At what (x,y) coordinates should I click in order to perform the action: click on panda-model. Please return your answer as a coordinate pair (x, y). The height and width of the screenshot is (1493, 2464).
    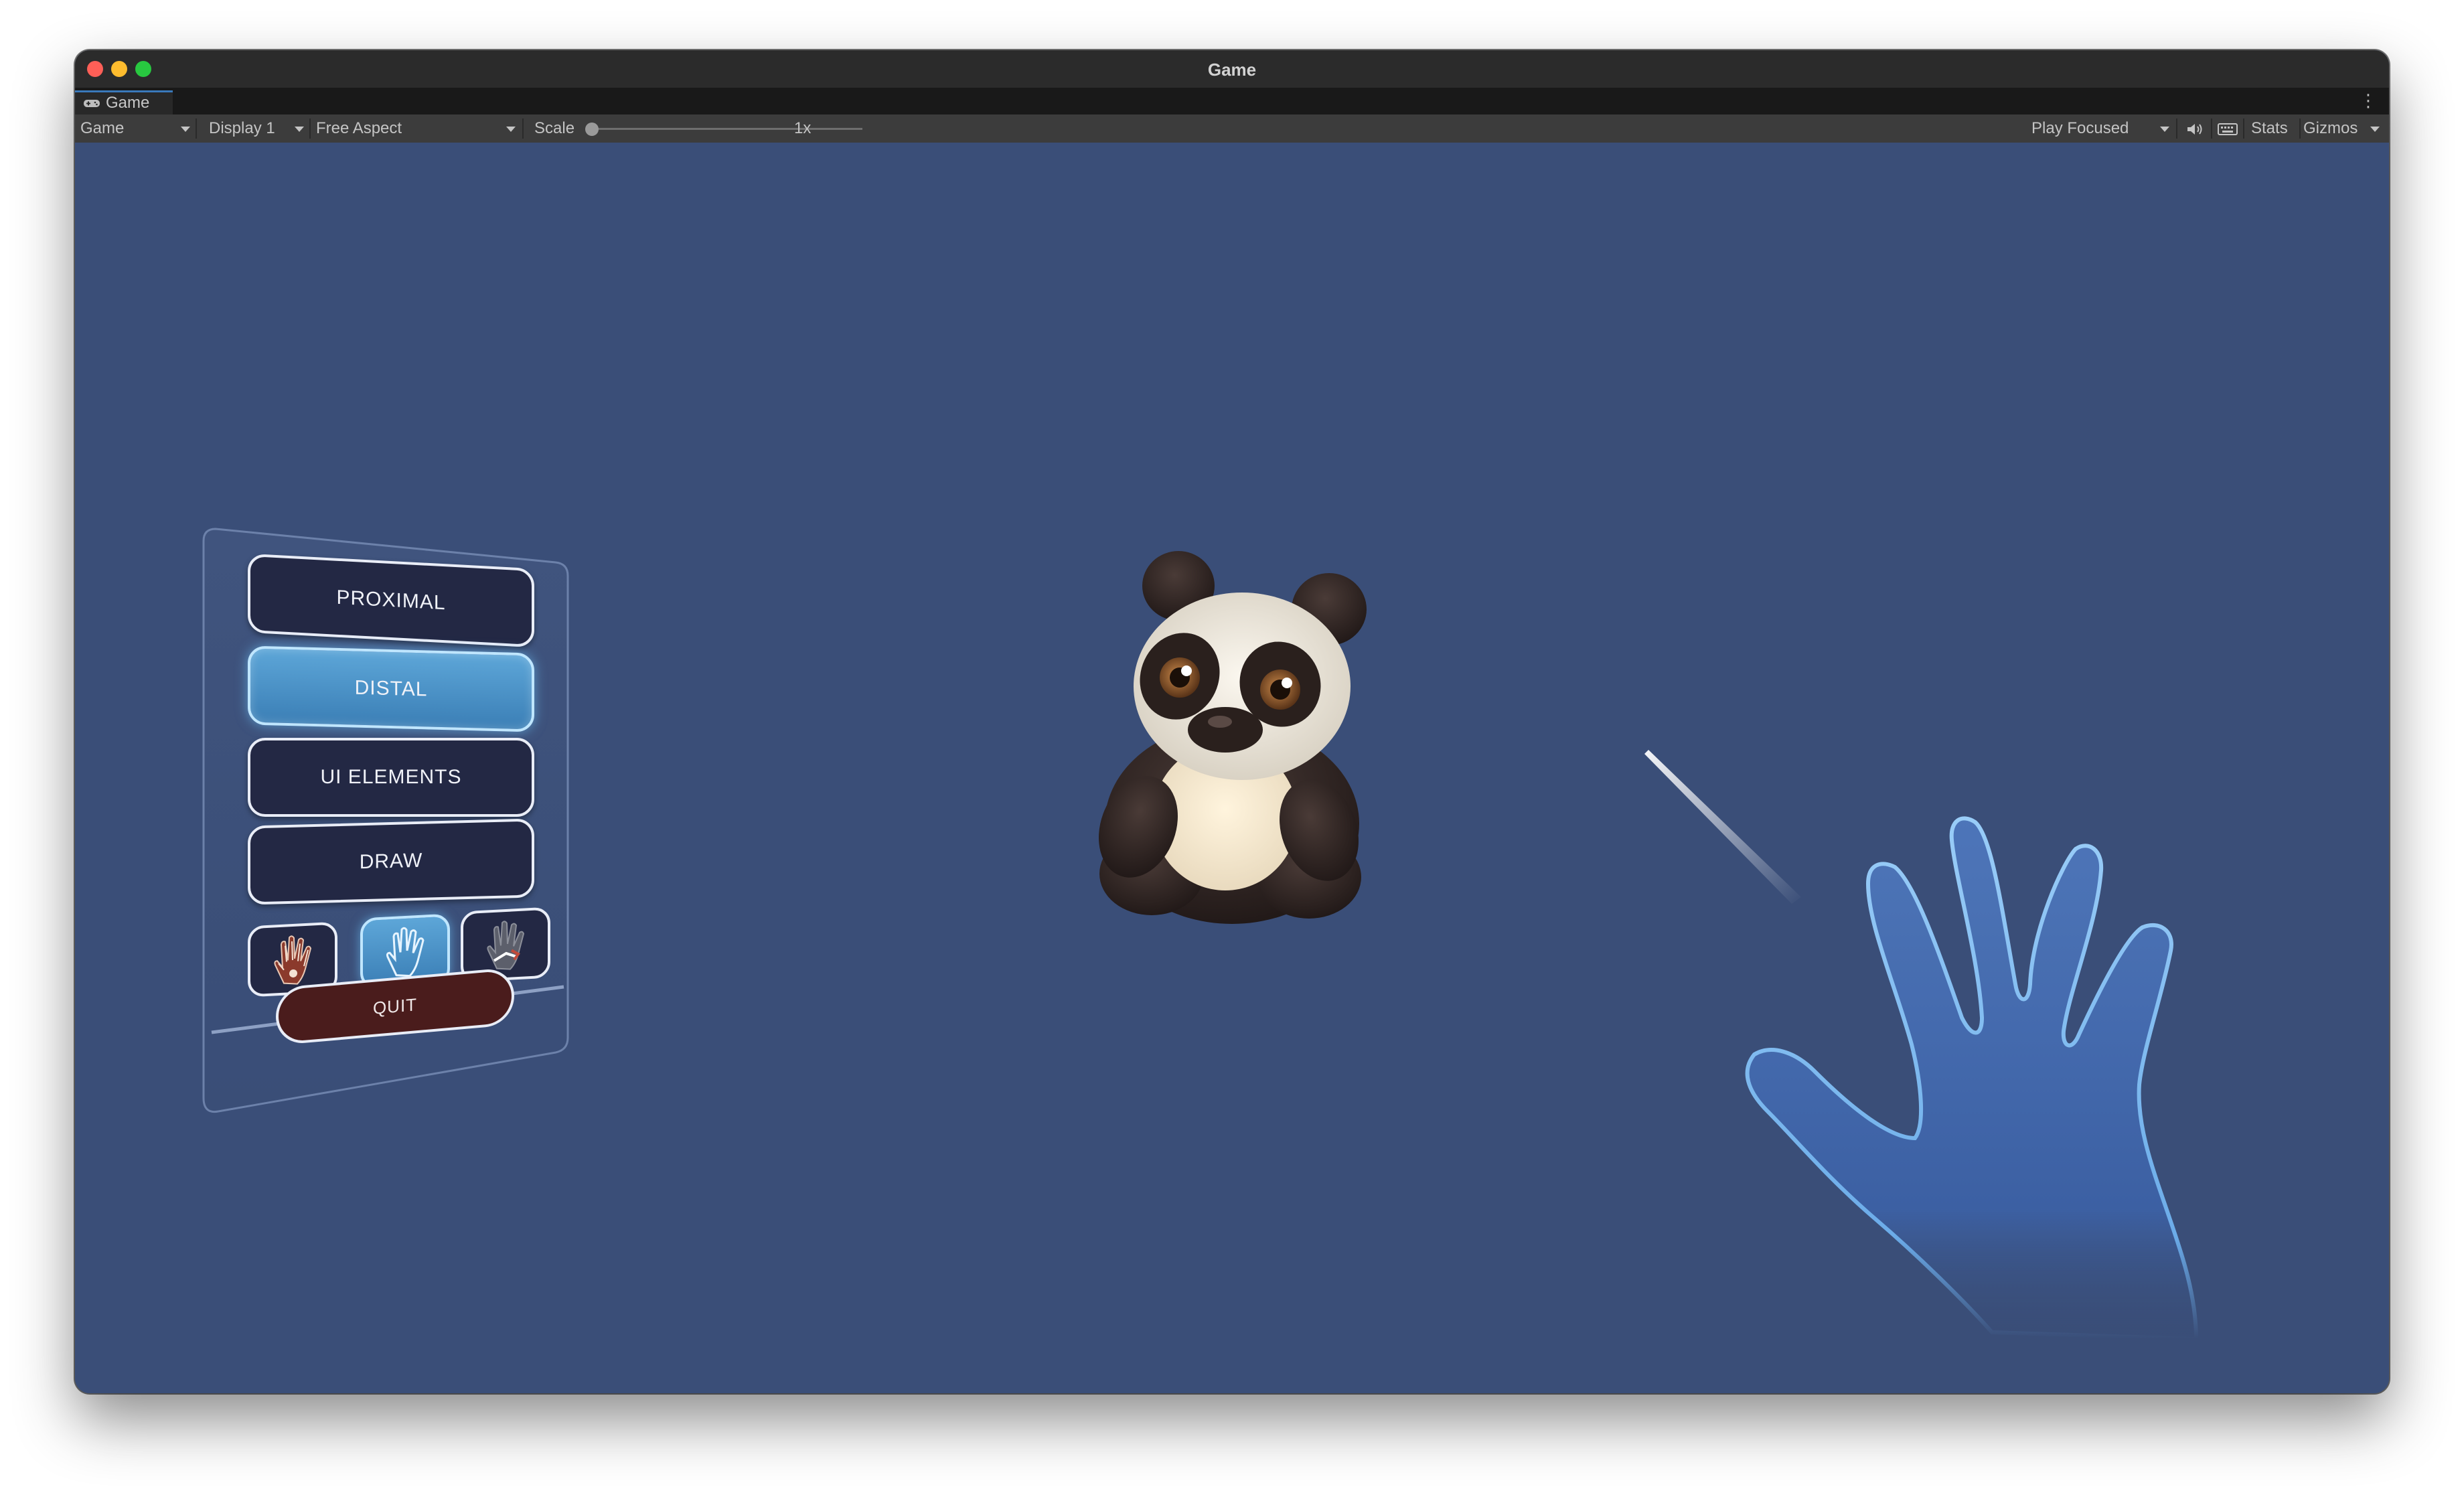
    Looking at the image, I should click on (1233, 737).